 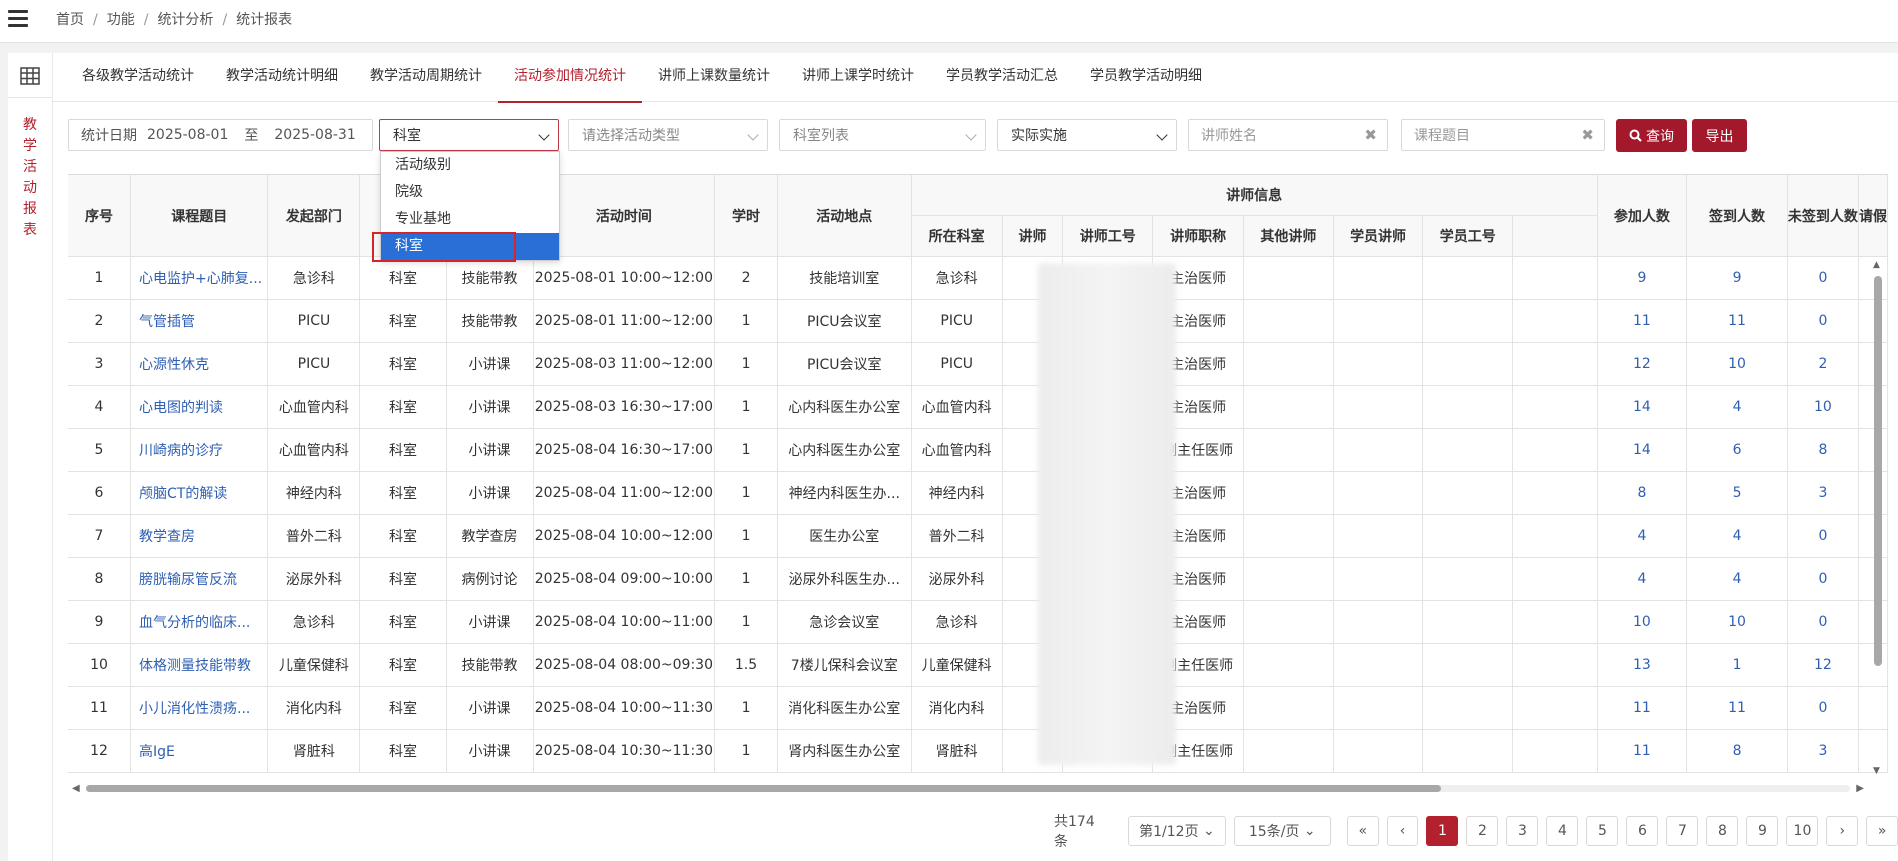 I want to click on table-grid-icon, so click(x=30, y=76).